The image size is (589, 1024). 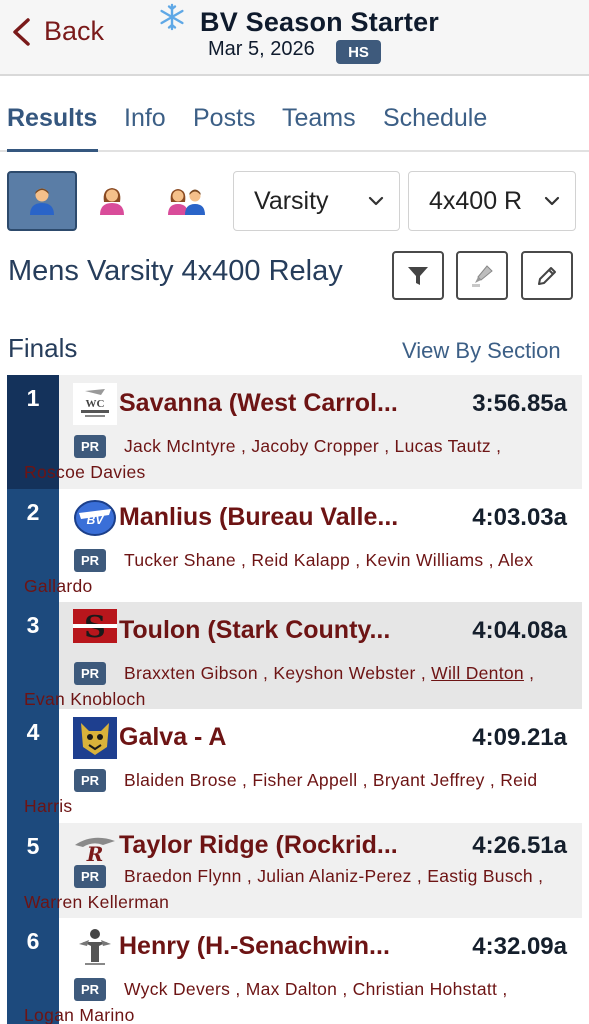 I want to click on level-select-value: Varsity, so click(x=291, y=200).